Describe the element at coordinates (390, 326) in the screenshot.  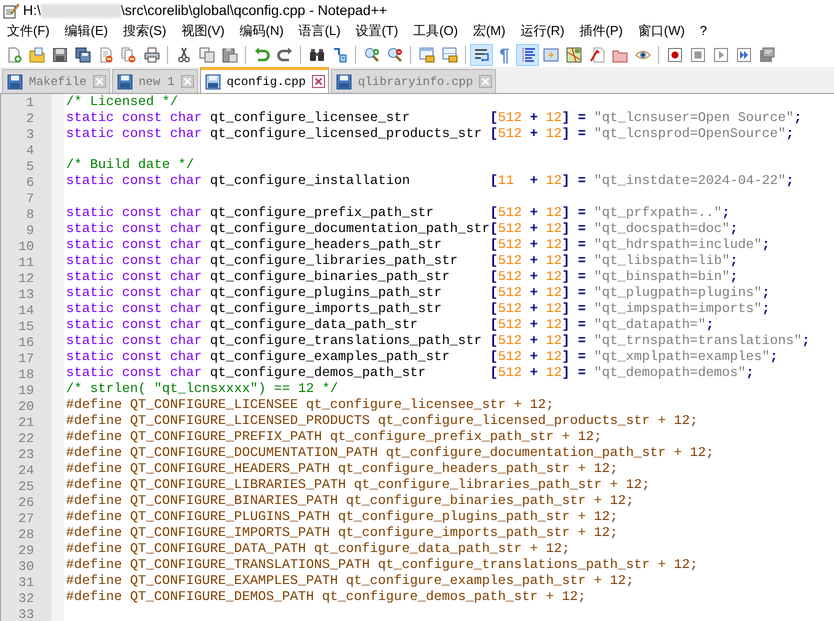
I see `code-line: static const char qt_configure_data_path_str [512 + 12] = "qt_datapath=";` at that location.